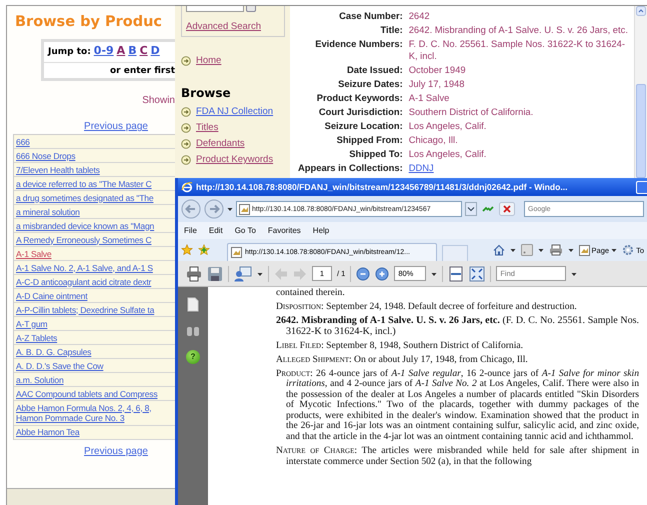 Image resolution: width=647 pixels, height=505 pixels. Describe the element at coordinates (374, 70) in the screenshot. I see `field-label: Date Issued:` at that location.